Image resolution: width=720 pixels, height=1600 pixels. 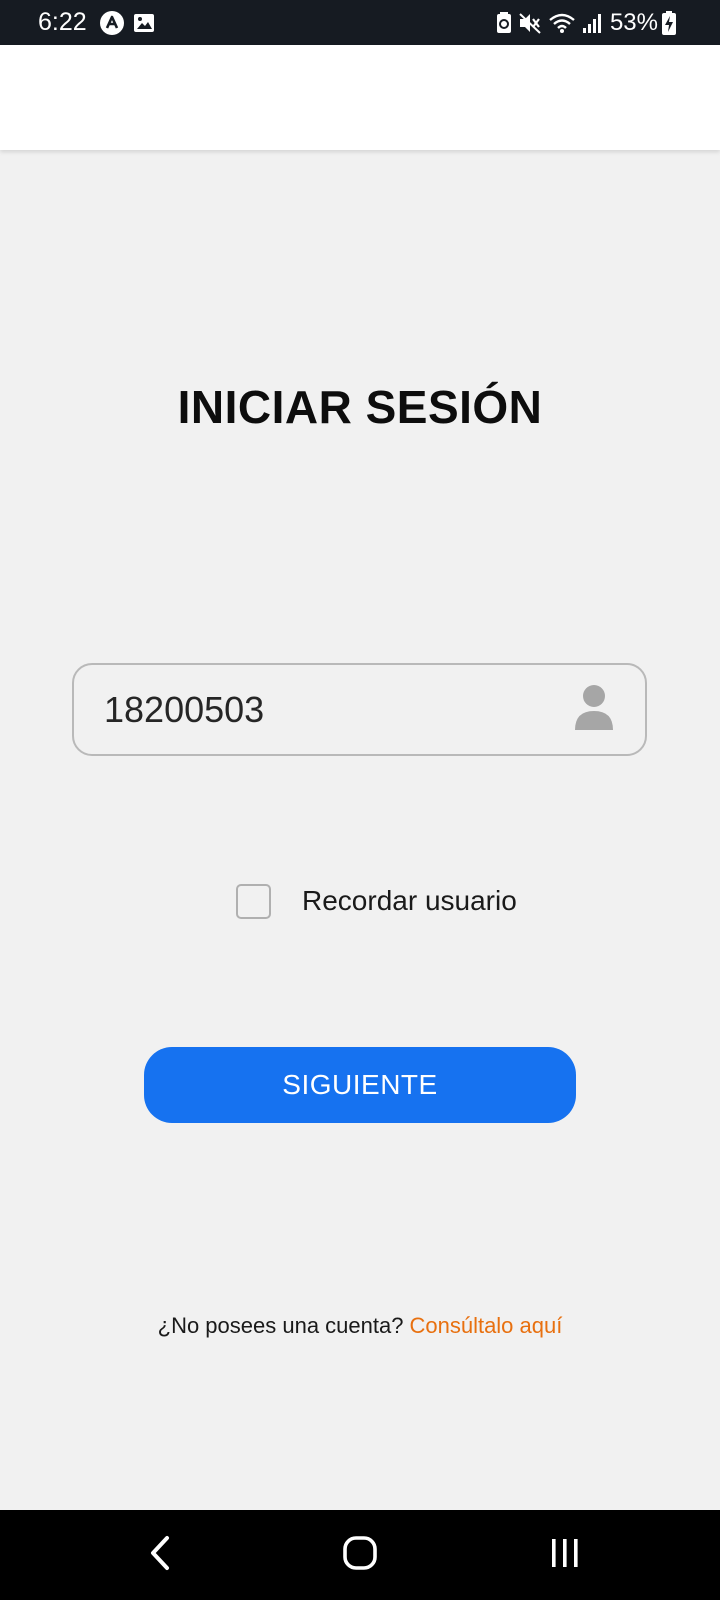 I want to click on user-id-field: 18200503, so click(x=359, y=709).